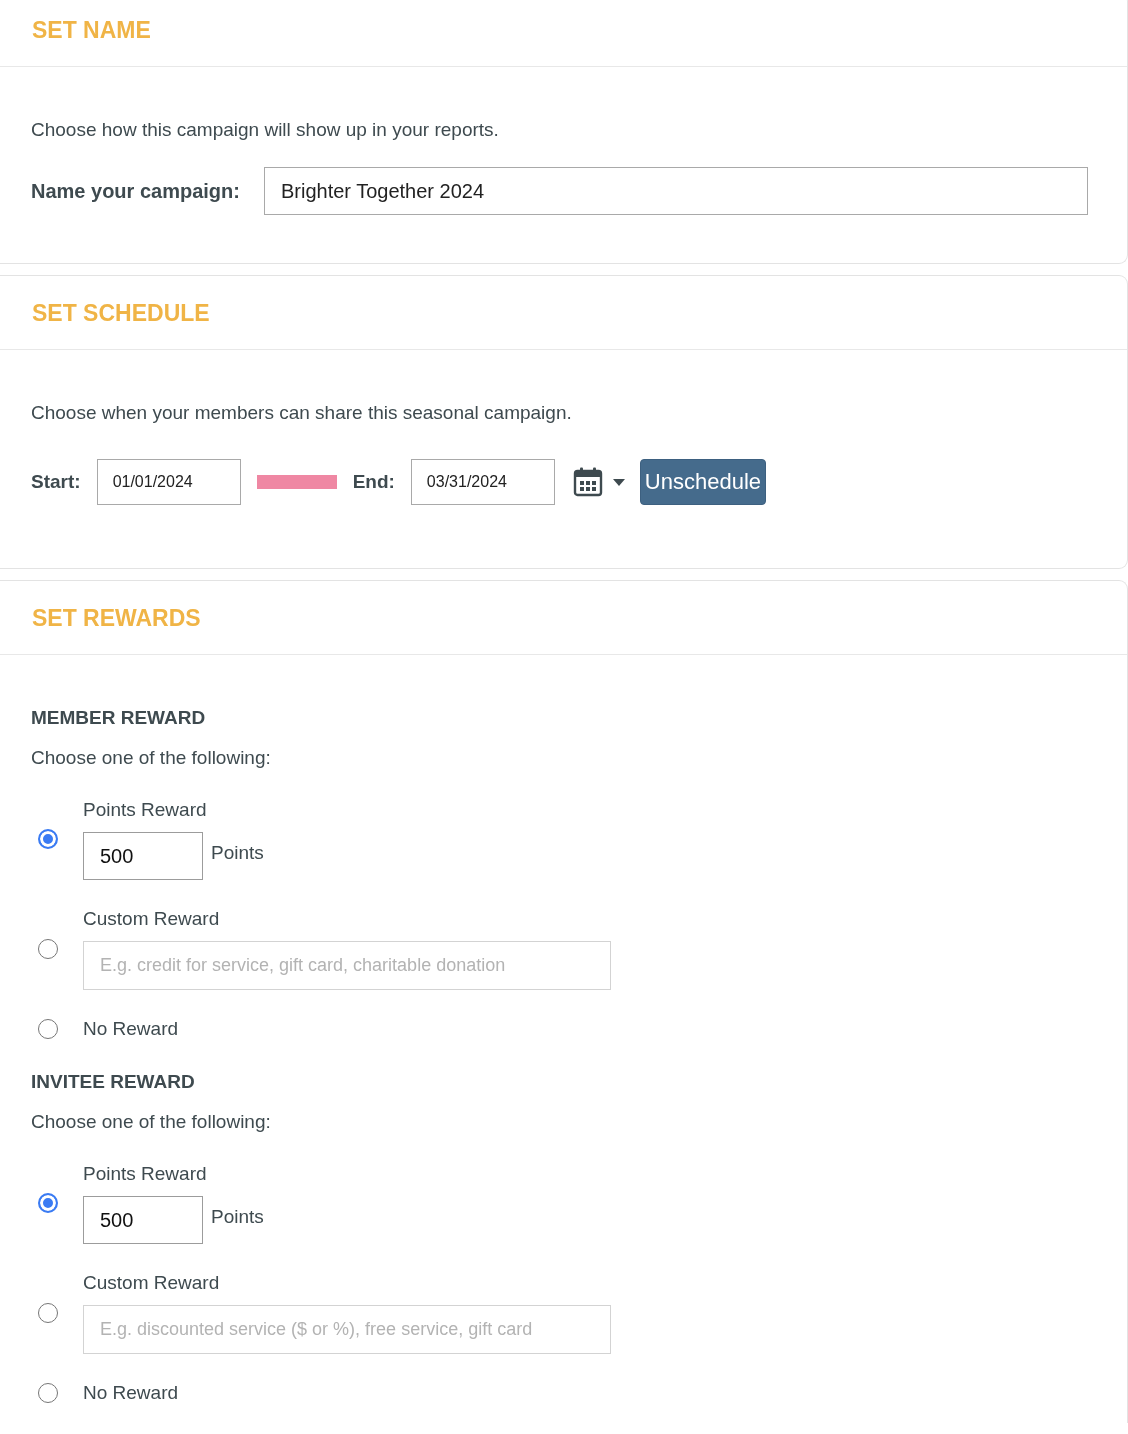 The image size is (1128, 1434). What do you see at coordinates (56, 482) in the screenshot?
I see `field-label: Start:` at bounding box center [56, 482].